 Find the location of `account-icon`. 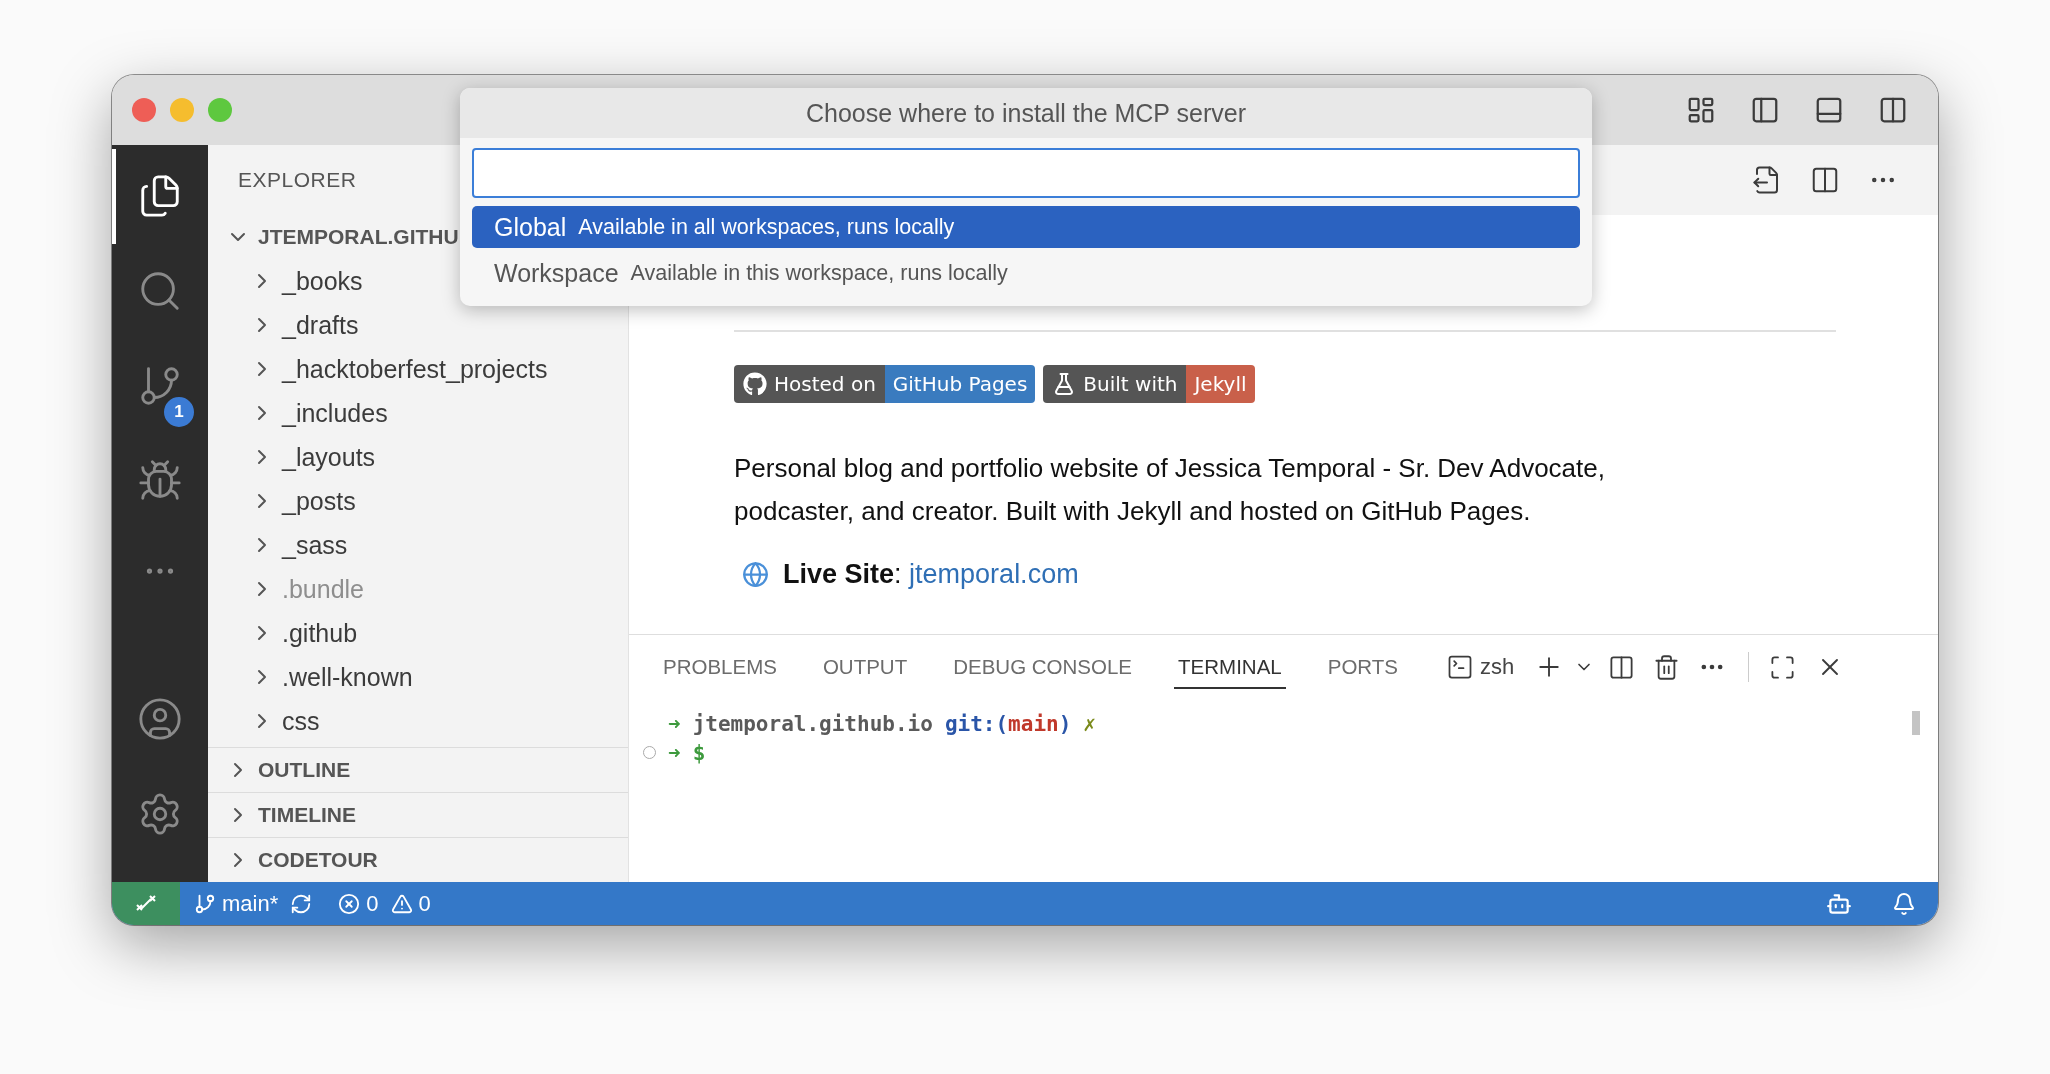

account-icon is located at coordinates (160, 719).